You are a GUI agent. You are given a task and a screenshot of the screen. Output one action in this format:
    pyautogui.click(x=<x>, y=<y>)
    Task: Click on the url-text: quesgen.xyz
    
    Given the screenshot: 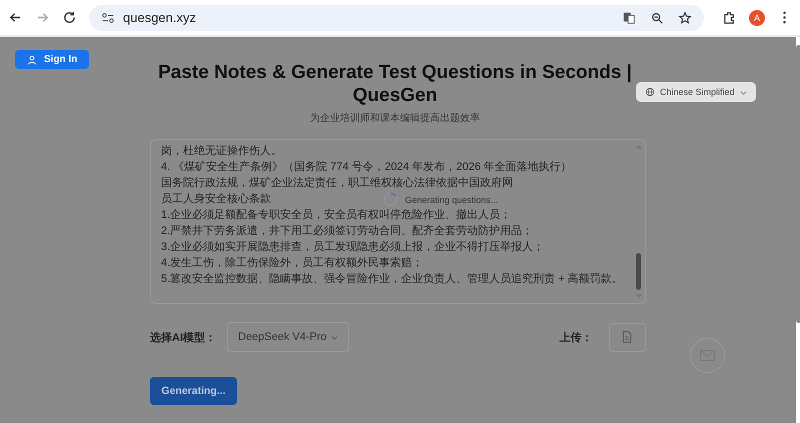 What is the action you would take?
    pyautogui.click(x=159, y=17)
    